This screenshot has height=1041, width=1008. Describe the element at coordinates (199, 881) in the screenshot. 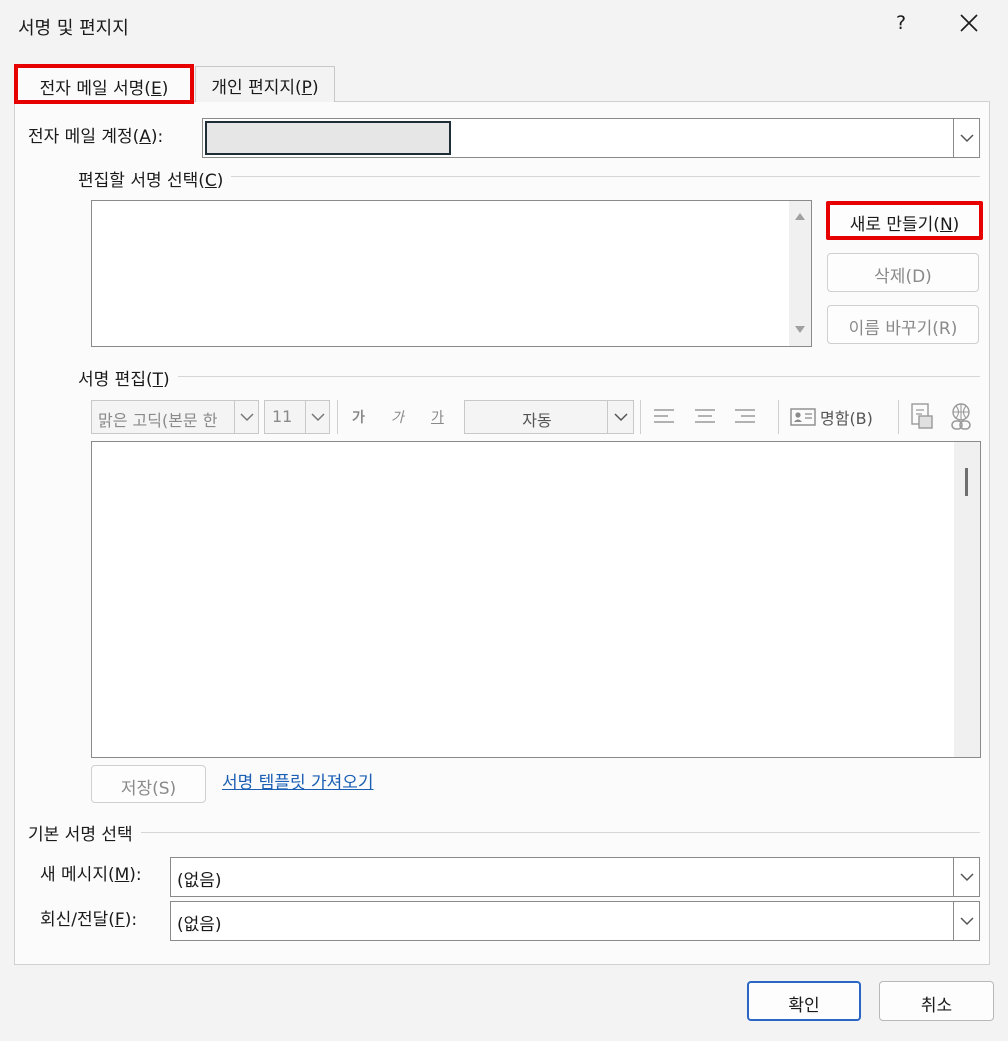

I see `new-message-value: (없음)` at that location.